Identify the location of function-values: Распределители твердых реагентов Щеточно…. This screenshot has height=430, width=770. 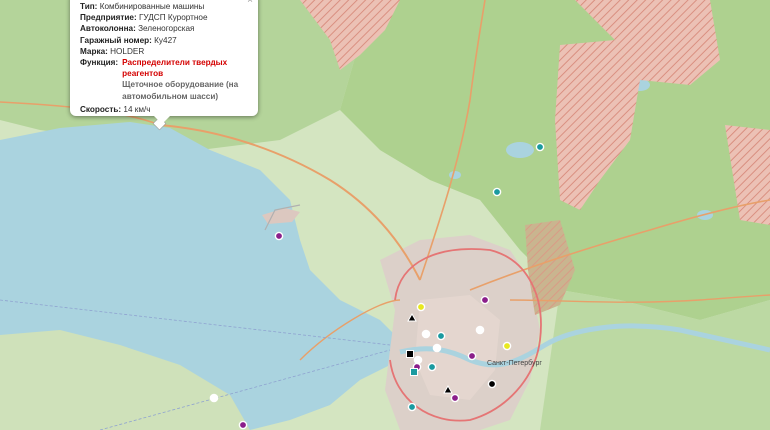
(185, 79).